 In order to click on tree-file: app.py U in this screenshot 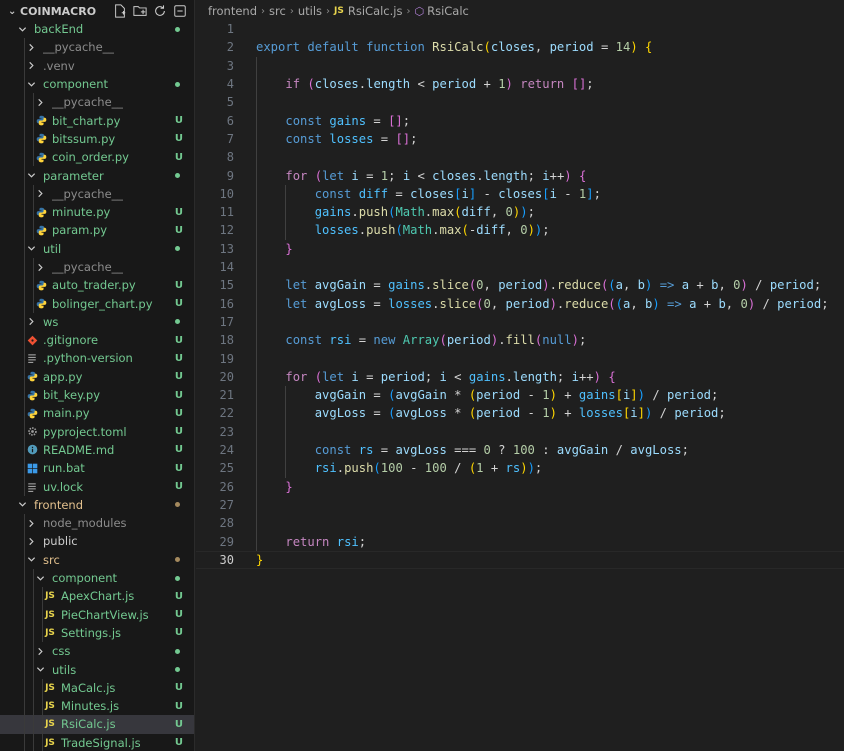, I will do `click(97, 376)`.